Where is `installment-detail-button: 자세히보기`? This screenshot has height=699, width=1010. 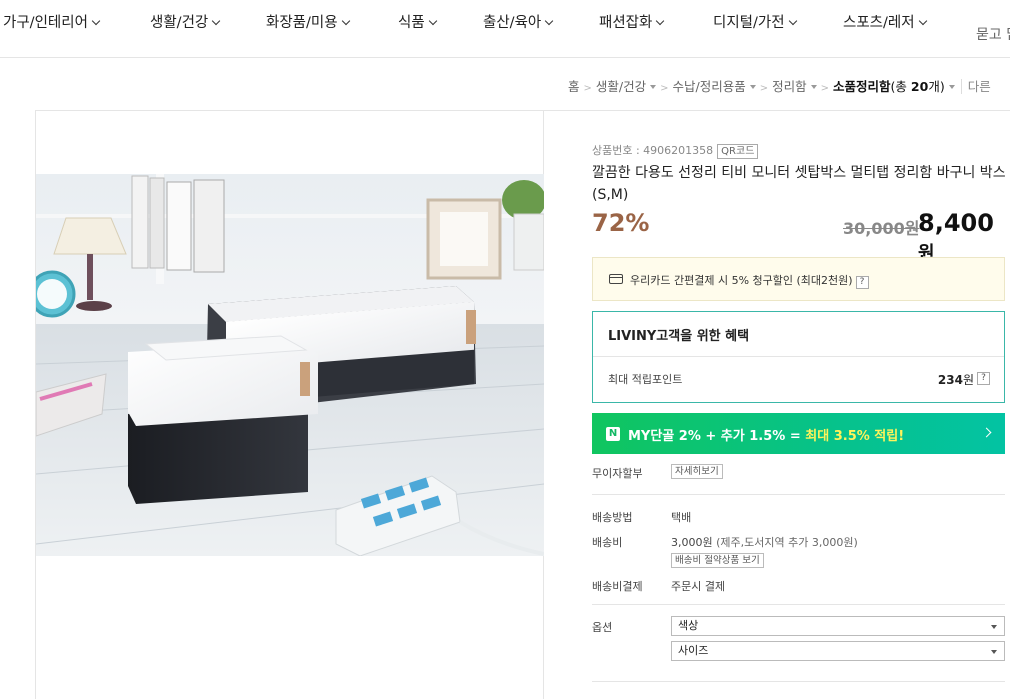
installment-detail-button: 자세히보기 is located at coordinates (697, 471).